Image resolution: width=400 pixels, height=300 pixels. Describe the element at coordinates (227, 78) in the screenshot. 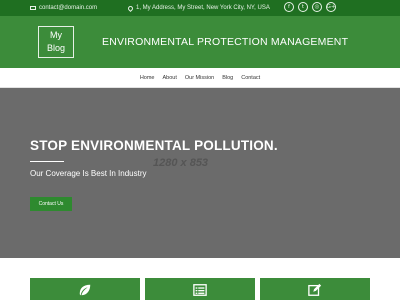

I see `nav-item-blog: Blog` at that location.